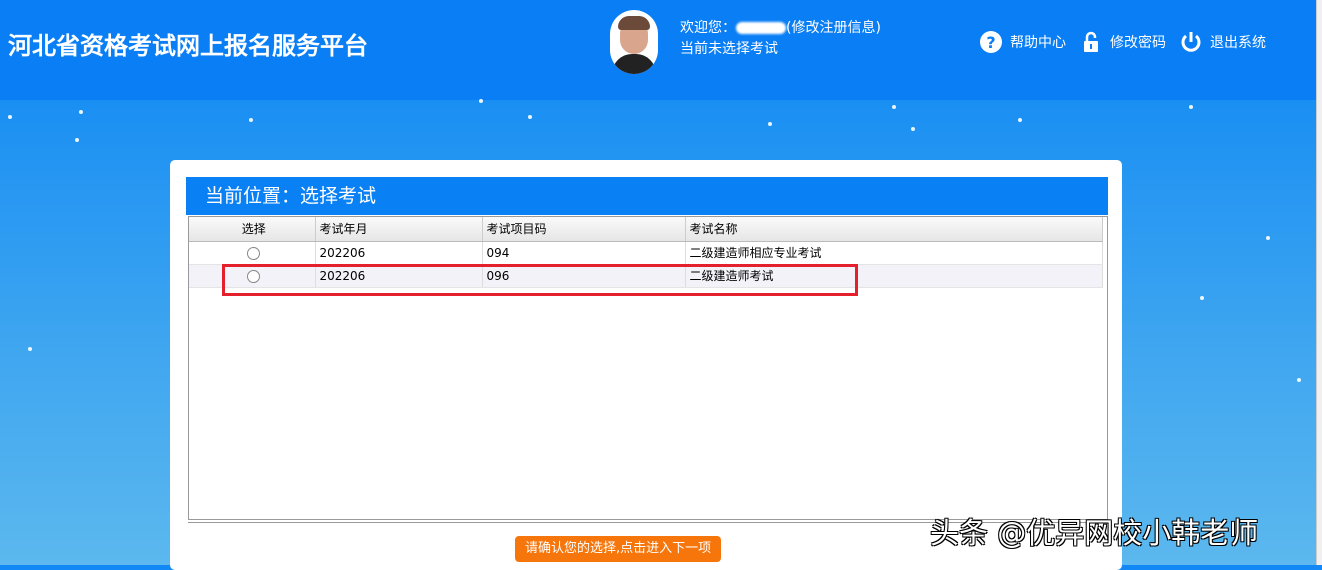 Image resolution: width=1322 pixels, height=570 pixels. Describe the element at coordinates (1091, 42) in the screenshot. I see `unlock-icon` at that location.